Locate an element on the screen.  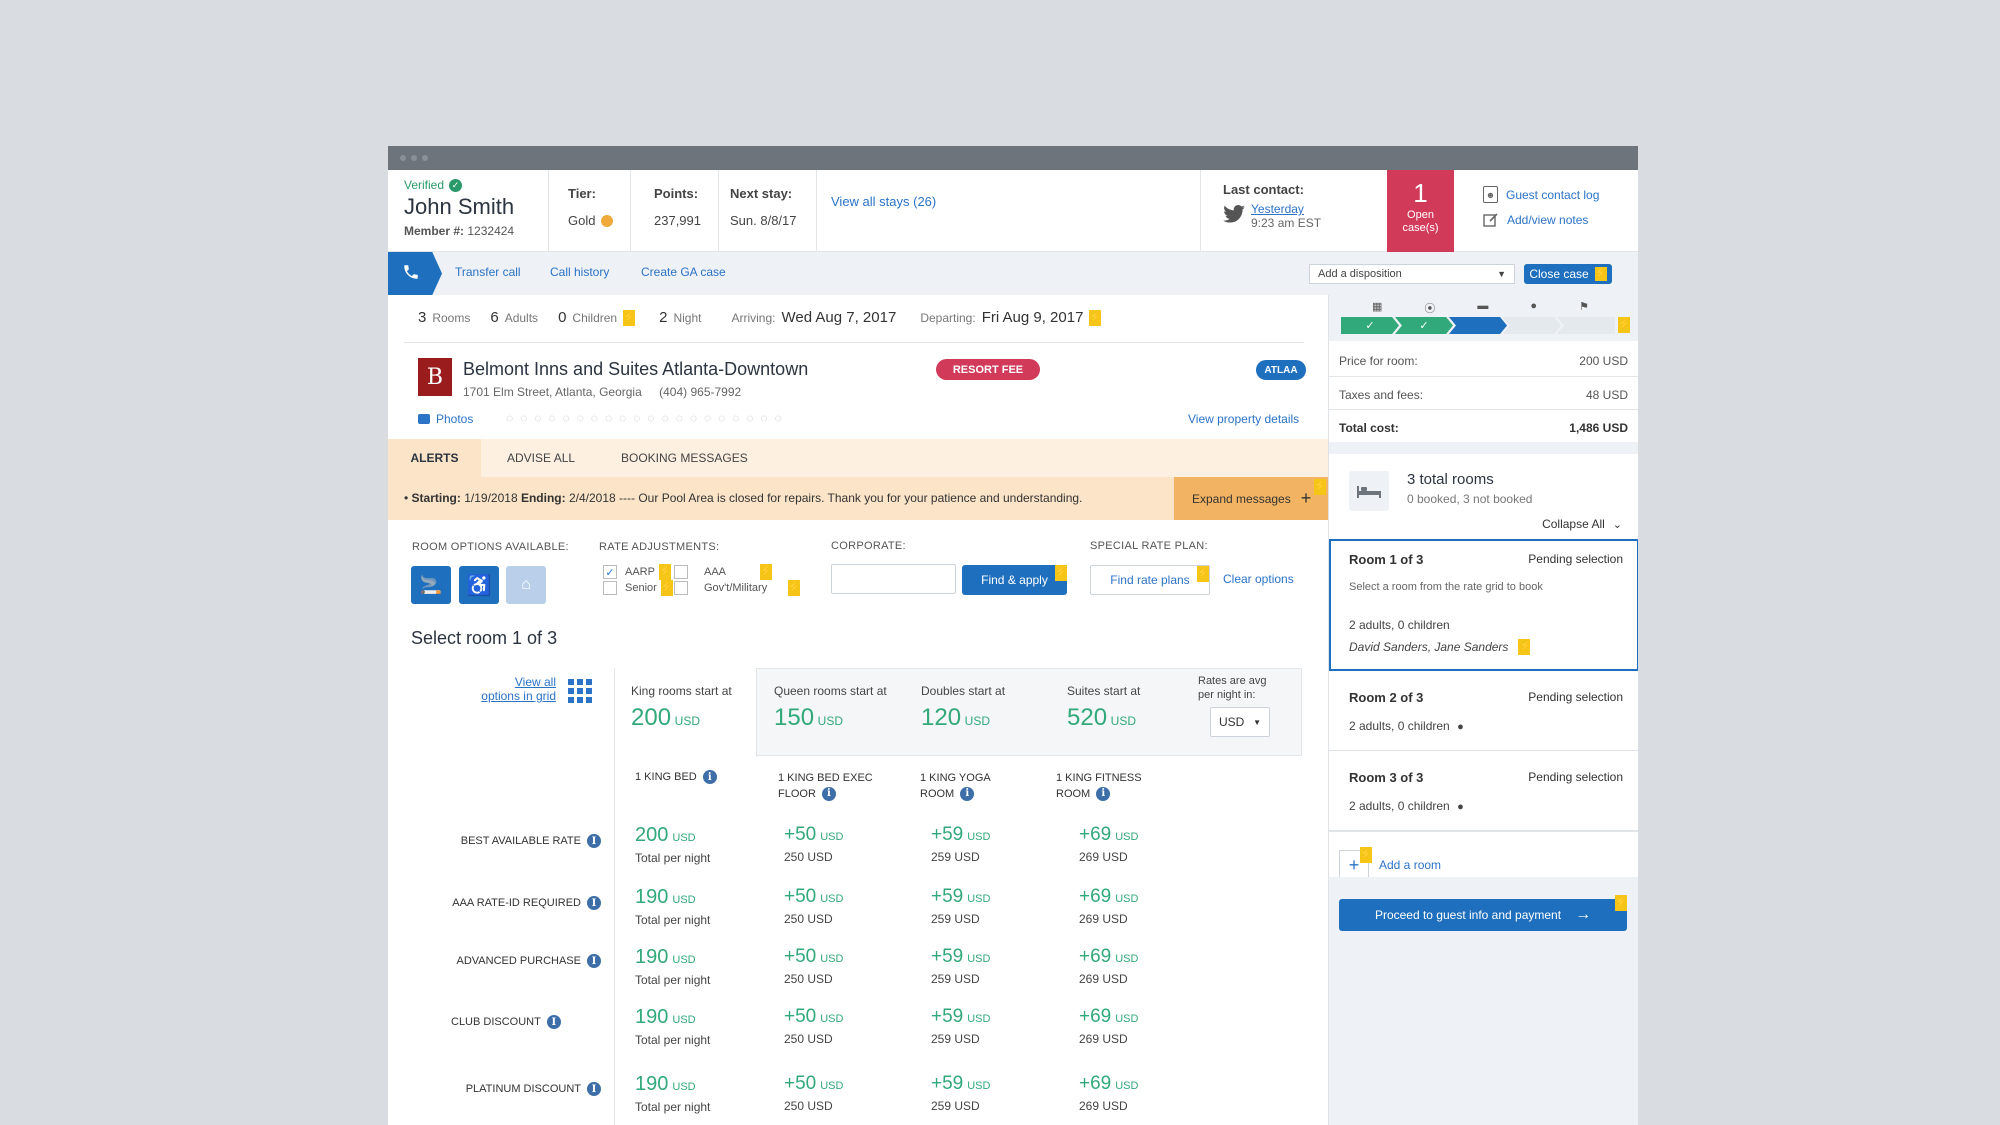
transfer-call-link: Transfer call is located at coordinates (488, 272).